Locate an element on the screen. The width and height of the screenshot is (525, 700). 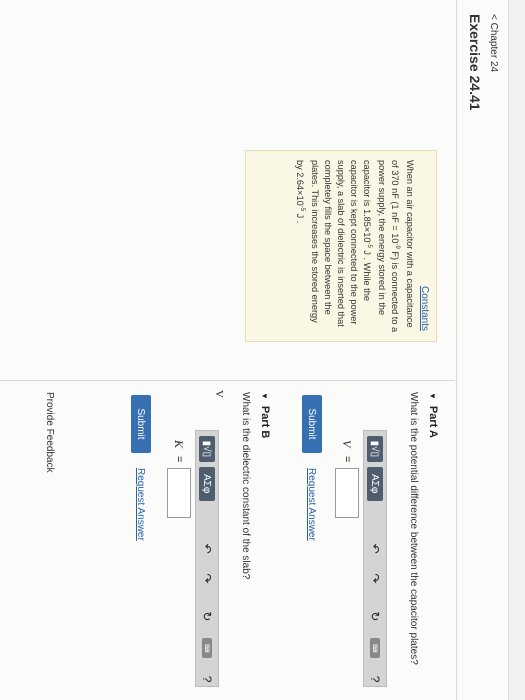
part-a-submit-button: Submit is located at coordinates (312, 424).